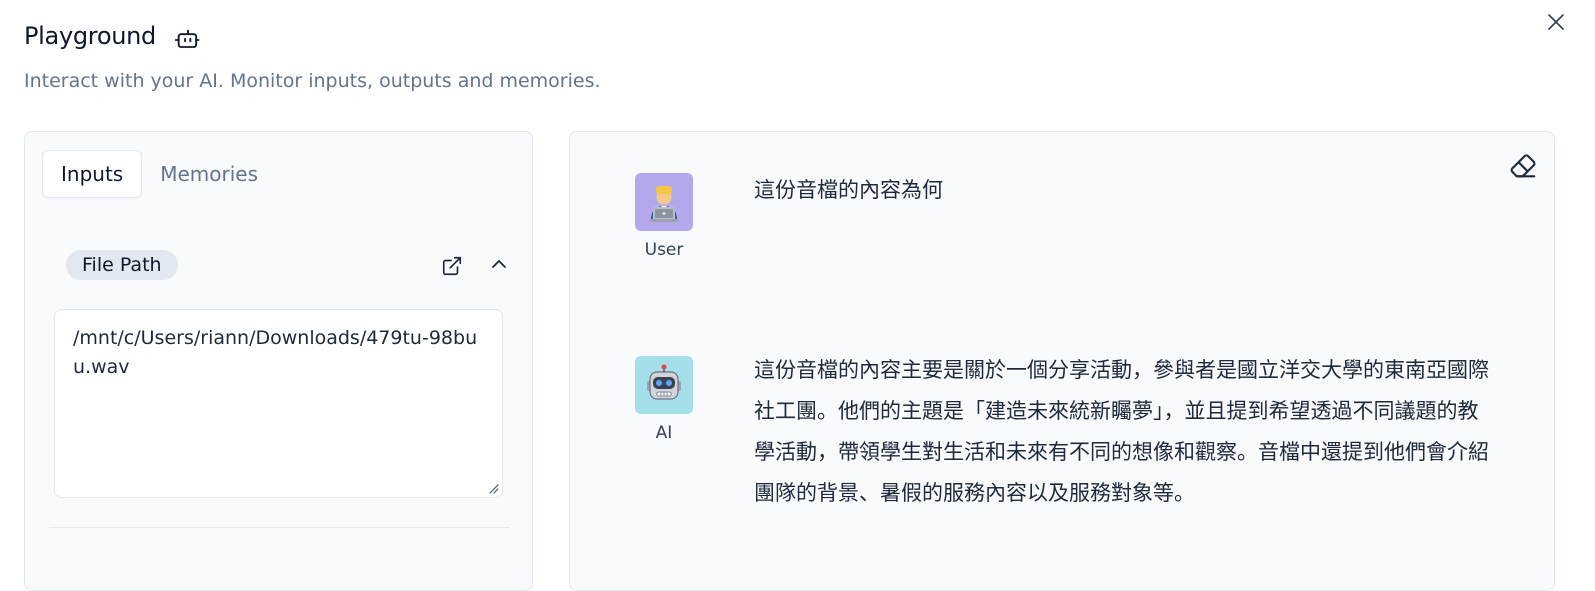 The height and width of the screenshot is (591, 1595). Describe the element at coordinates (90, 36) in the screenshot. I see `page-title: Playground` at that location.